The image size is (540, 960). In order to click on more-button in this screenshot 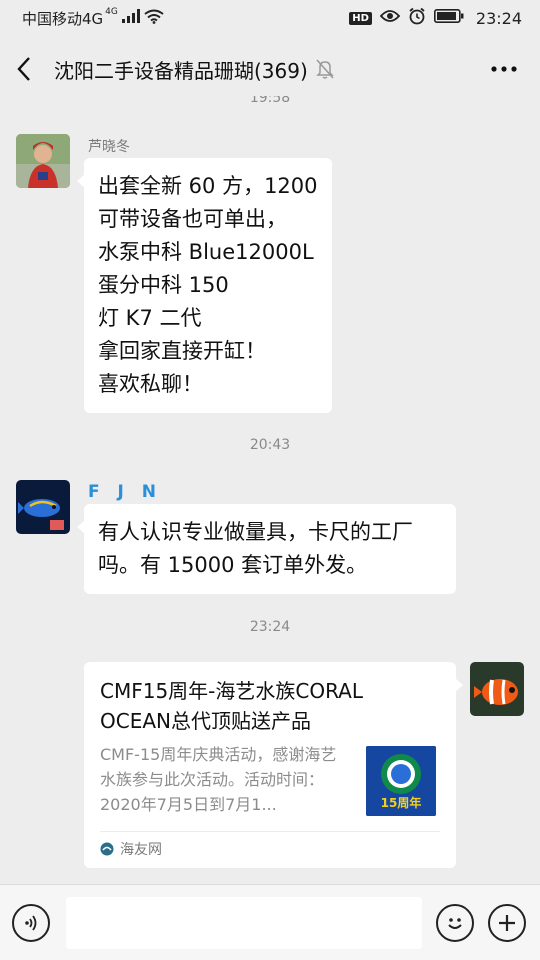, I will do `click(504, 69)`.